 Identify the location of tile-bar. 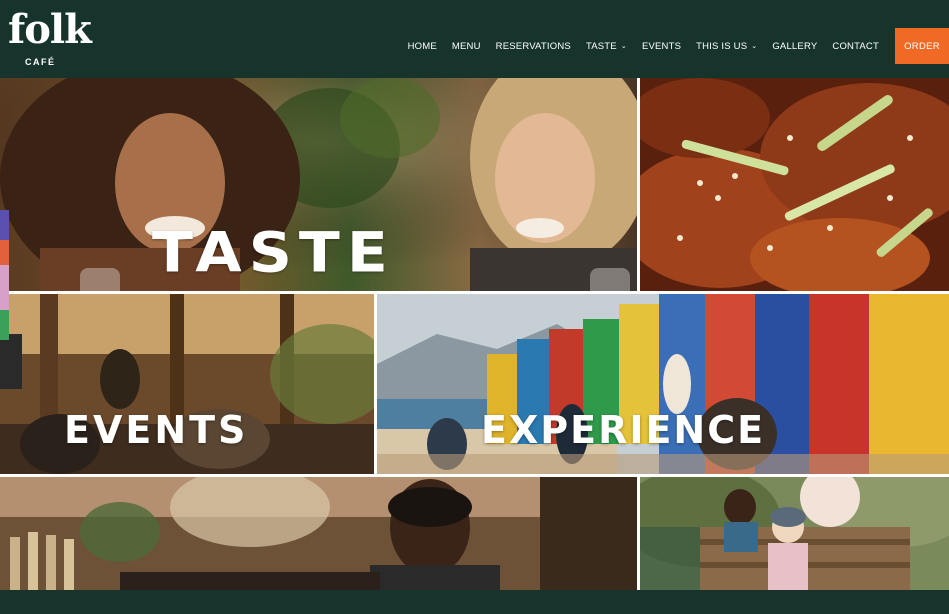
(318, 533).